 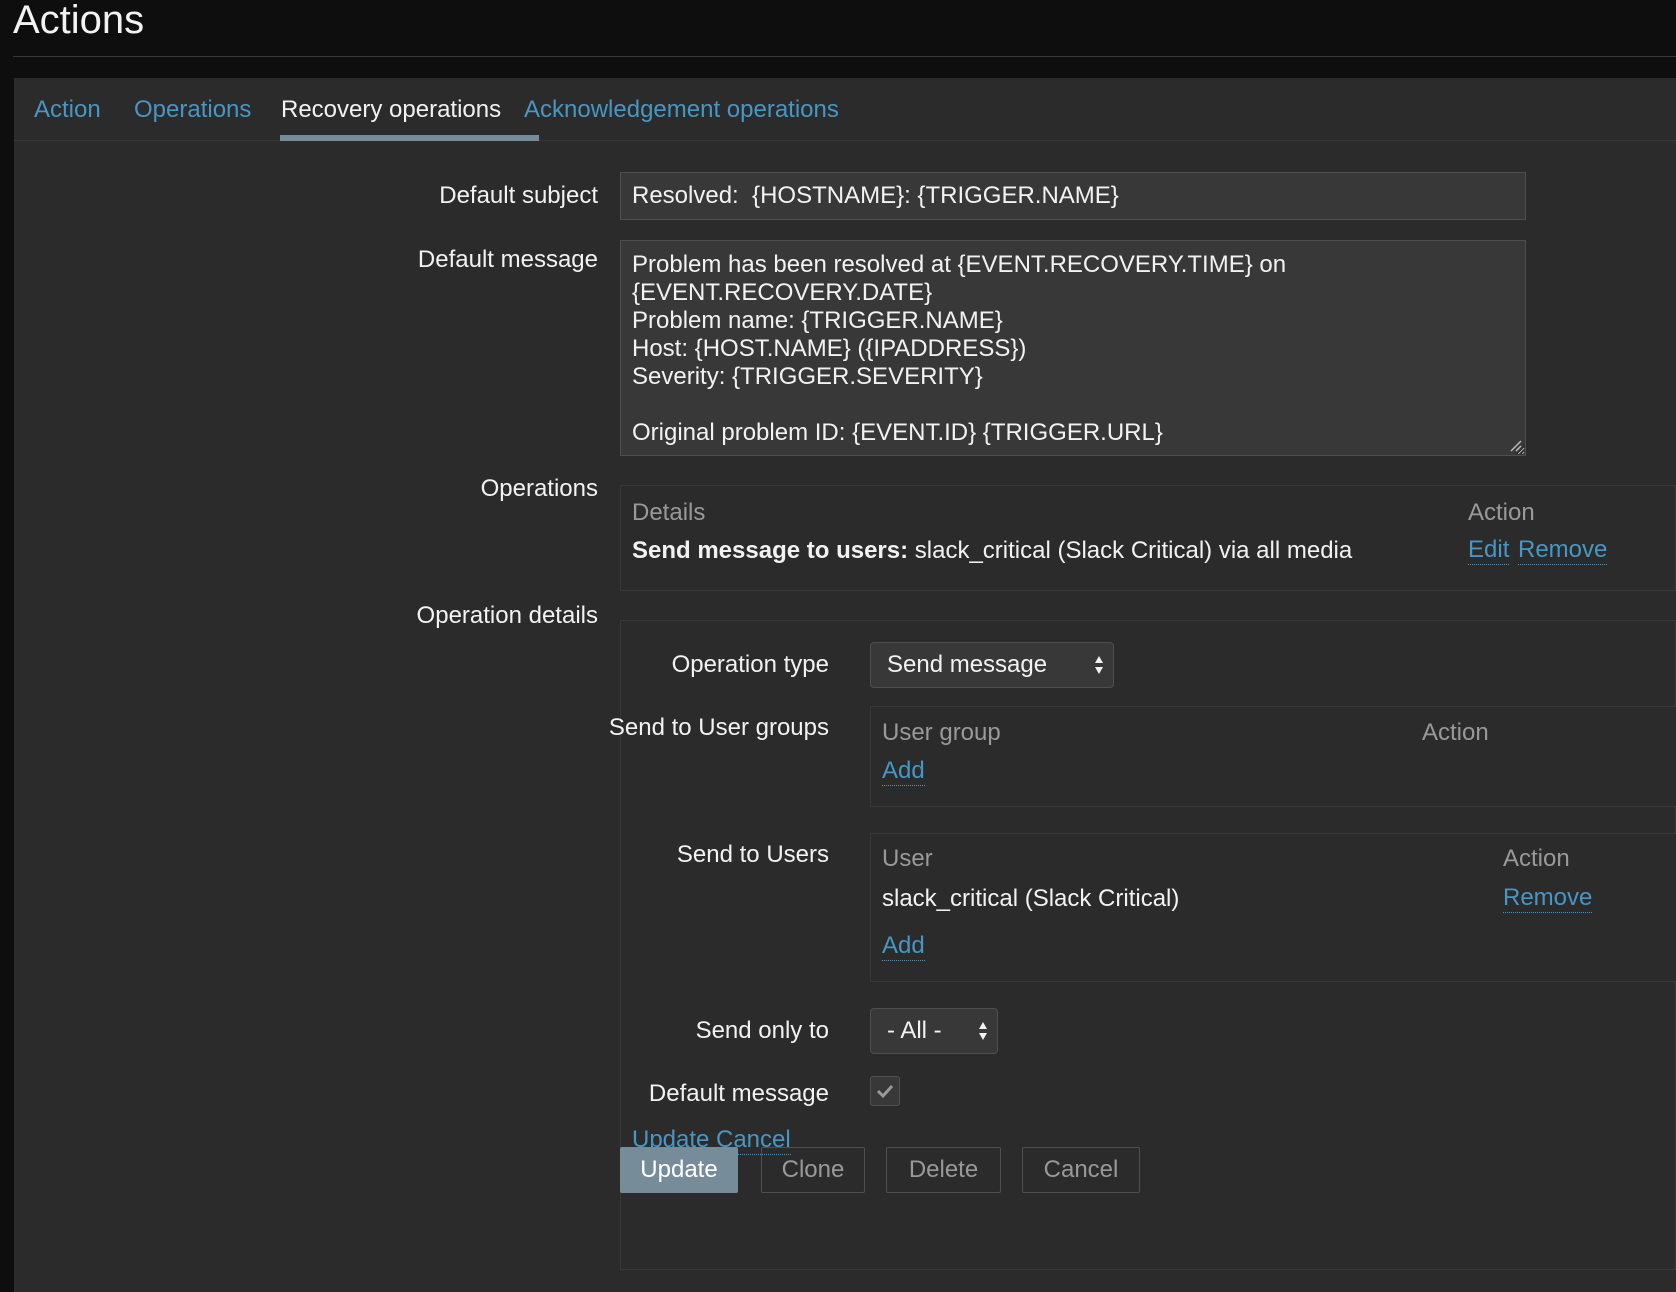 I want to click on send-only-to-label: Send only to, so click(x=762, y=1030).